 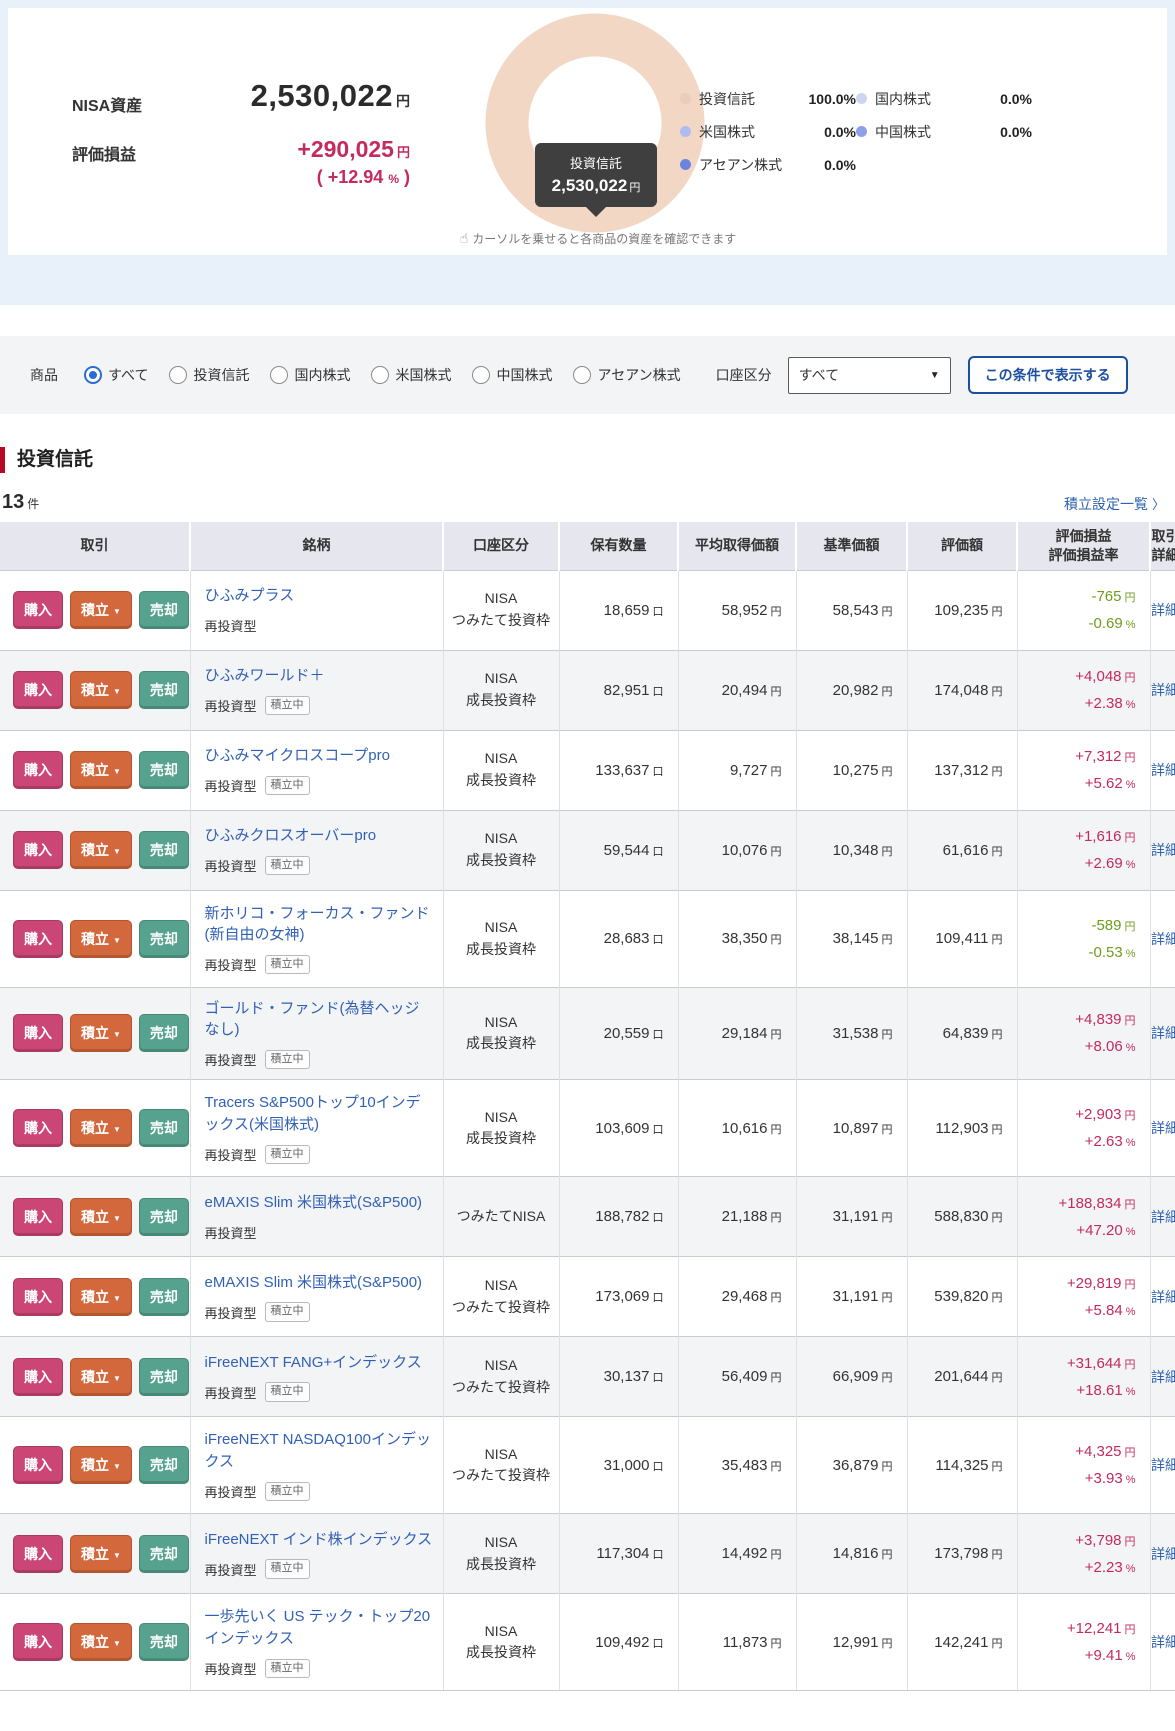 I want to click on tsumitate-settings-link: 積立設定一覧〉, so click(x=1114, y=504).